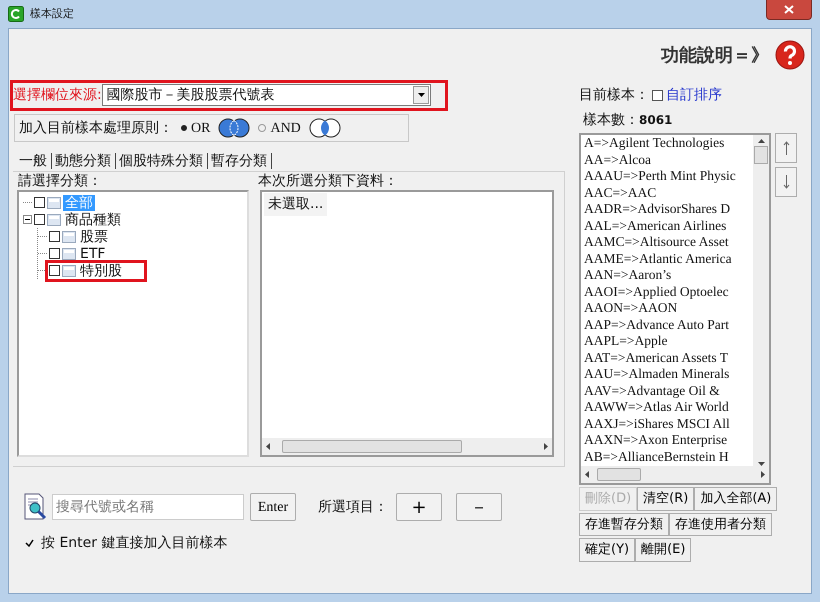 Image resolution: width=820 pixels, height=602 pixels. I want to click on list-item: A=>Agilent Technologies, so click(668, 143).